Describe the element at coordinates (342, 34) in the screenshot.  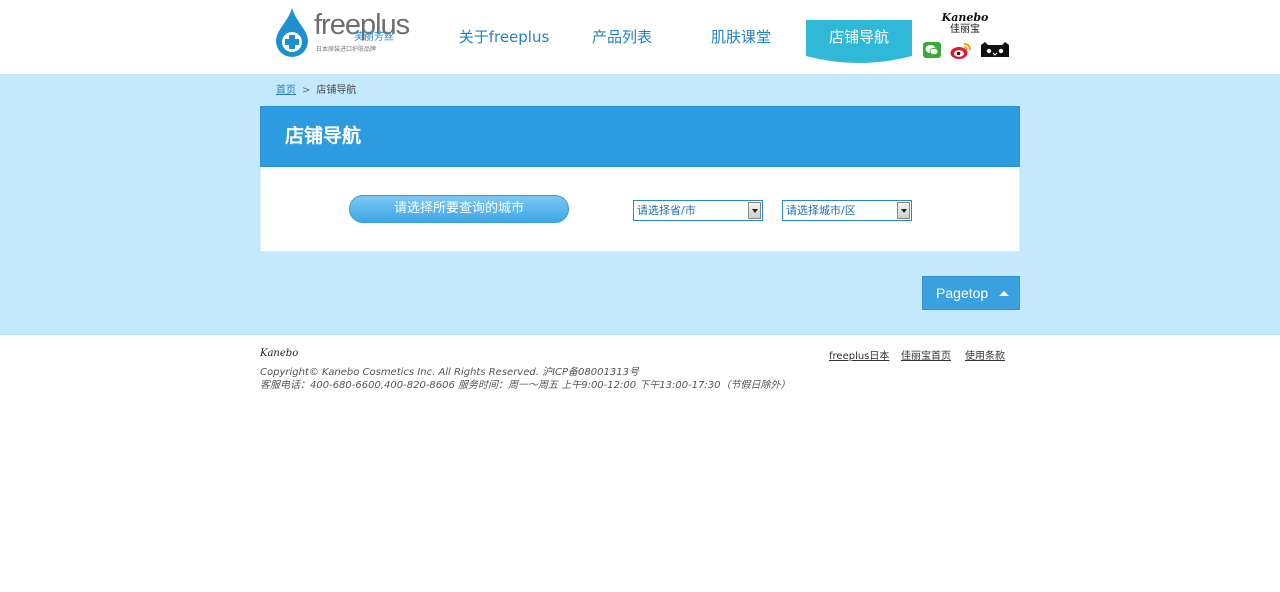
I see `freeplus-logo: freeplus 芙丽芳丝 日本原装进口护肤品牌` at that location.